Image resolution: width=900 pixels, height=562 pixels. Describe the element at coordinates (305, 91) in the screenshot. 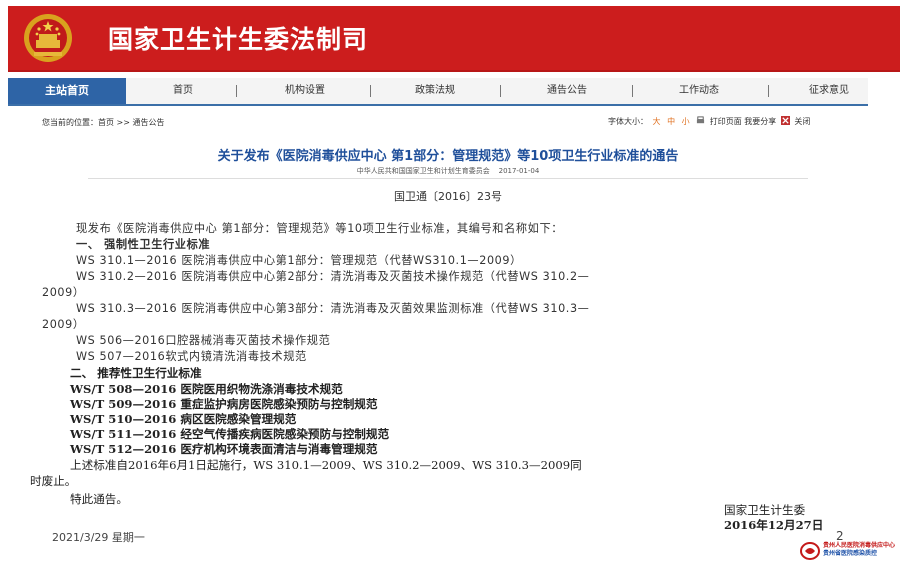

I see `nav-item-organization: 机构设置` at that location.